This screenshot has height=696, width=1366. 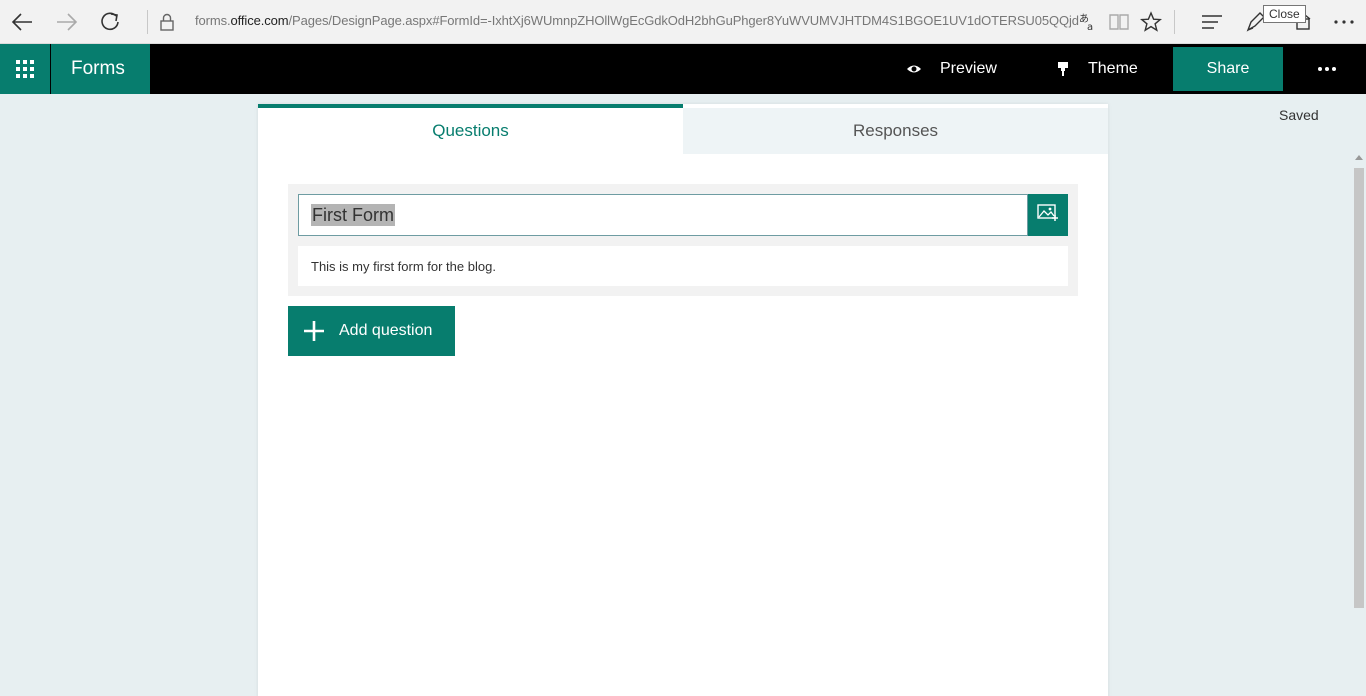 I want to click on refresh-icon, so click(x=110, y=22).